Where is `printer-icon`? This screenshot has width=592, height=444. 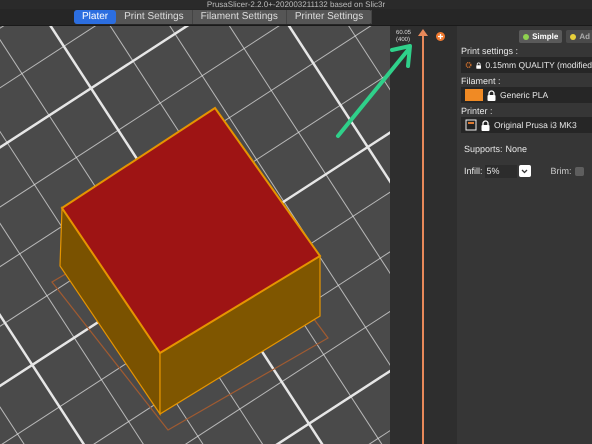
printer-icon is located at coordinates (471, 125).